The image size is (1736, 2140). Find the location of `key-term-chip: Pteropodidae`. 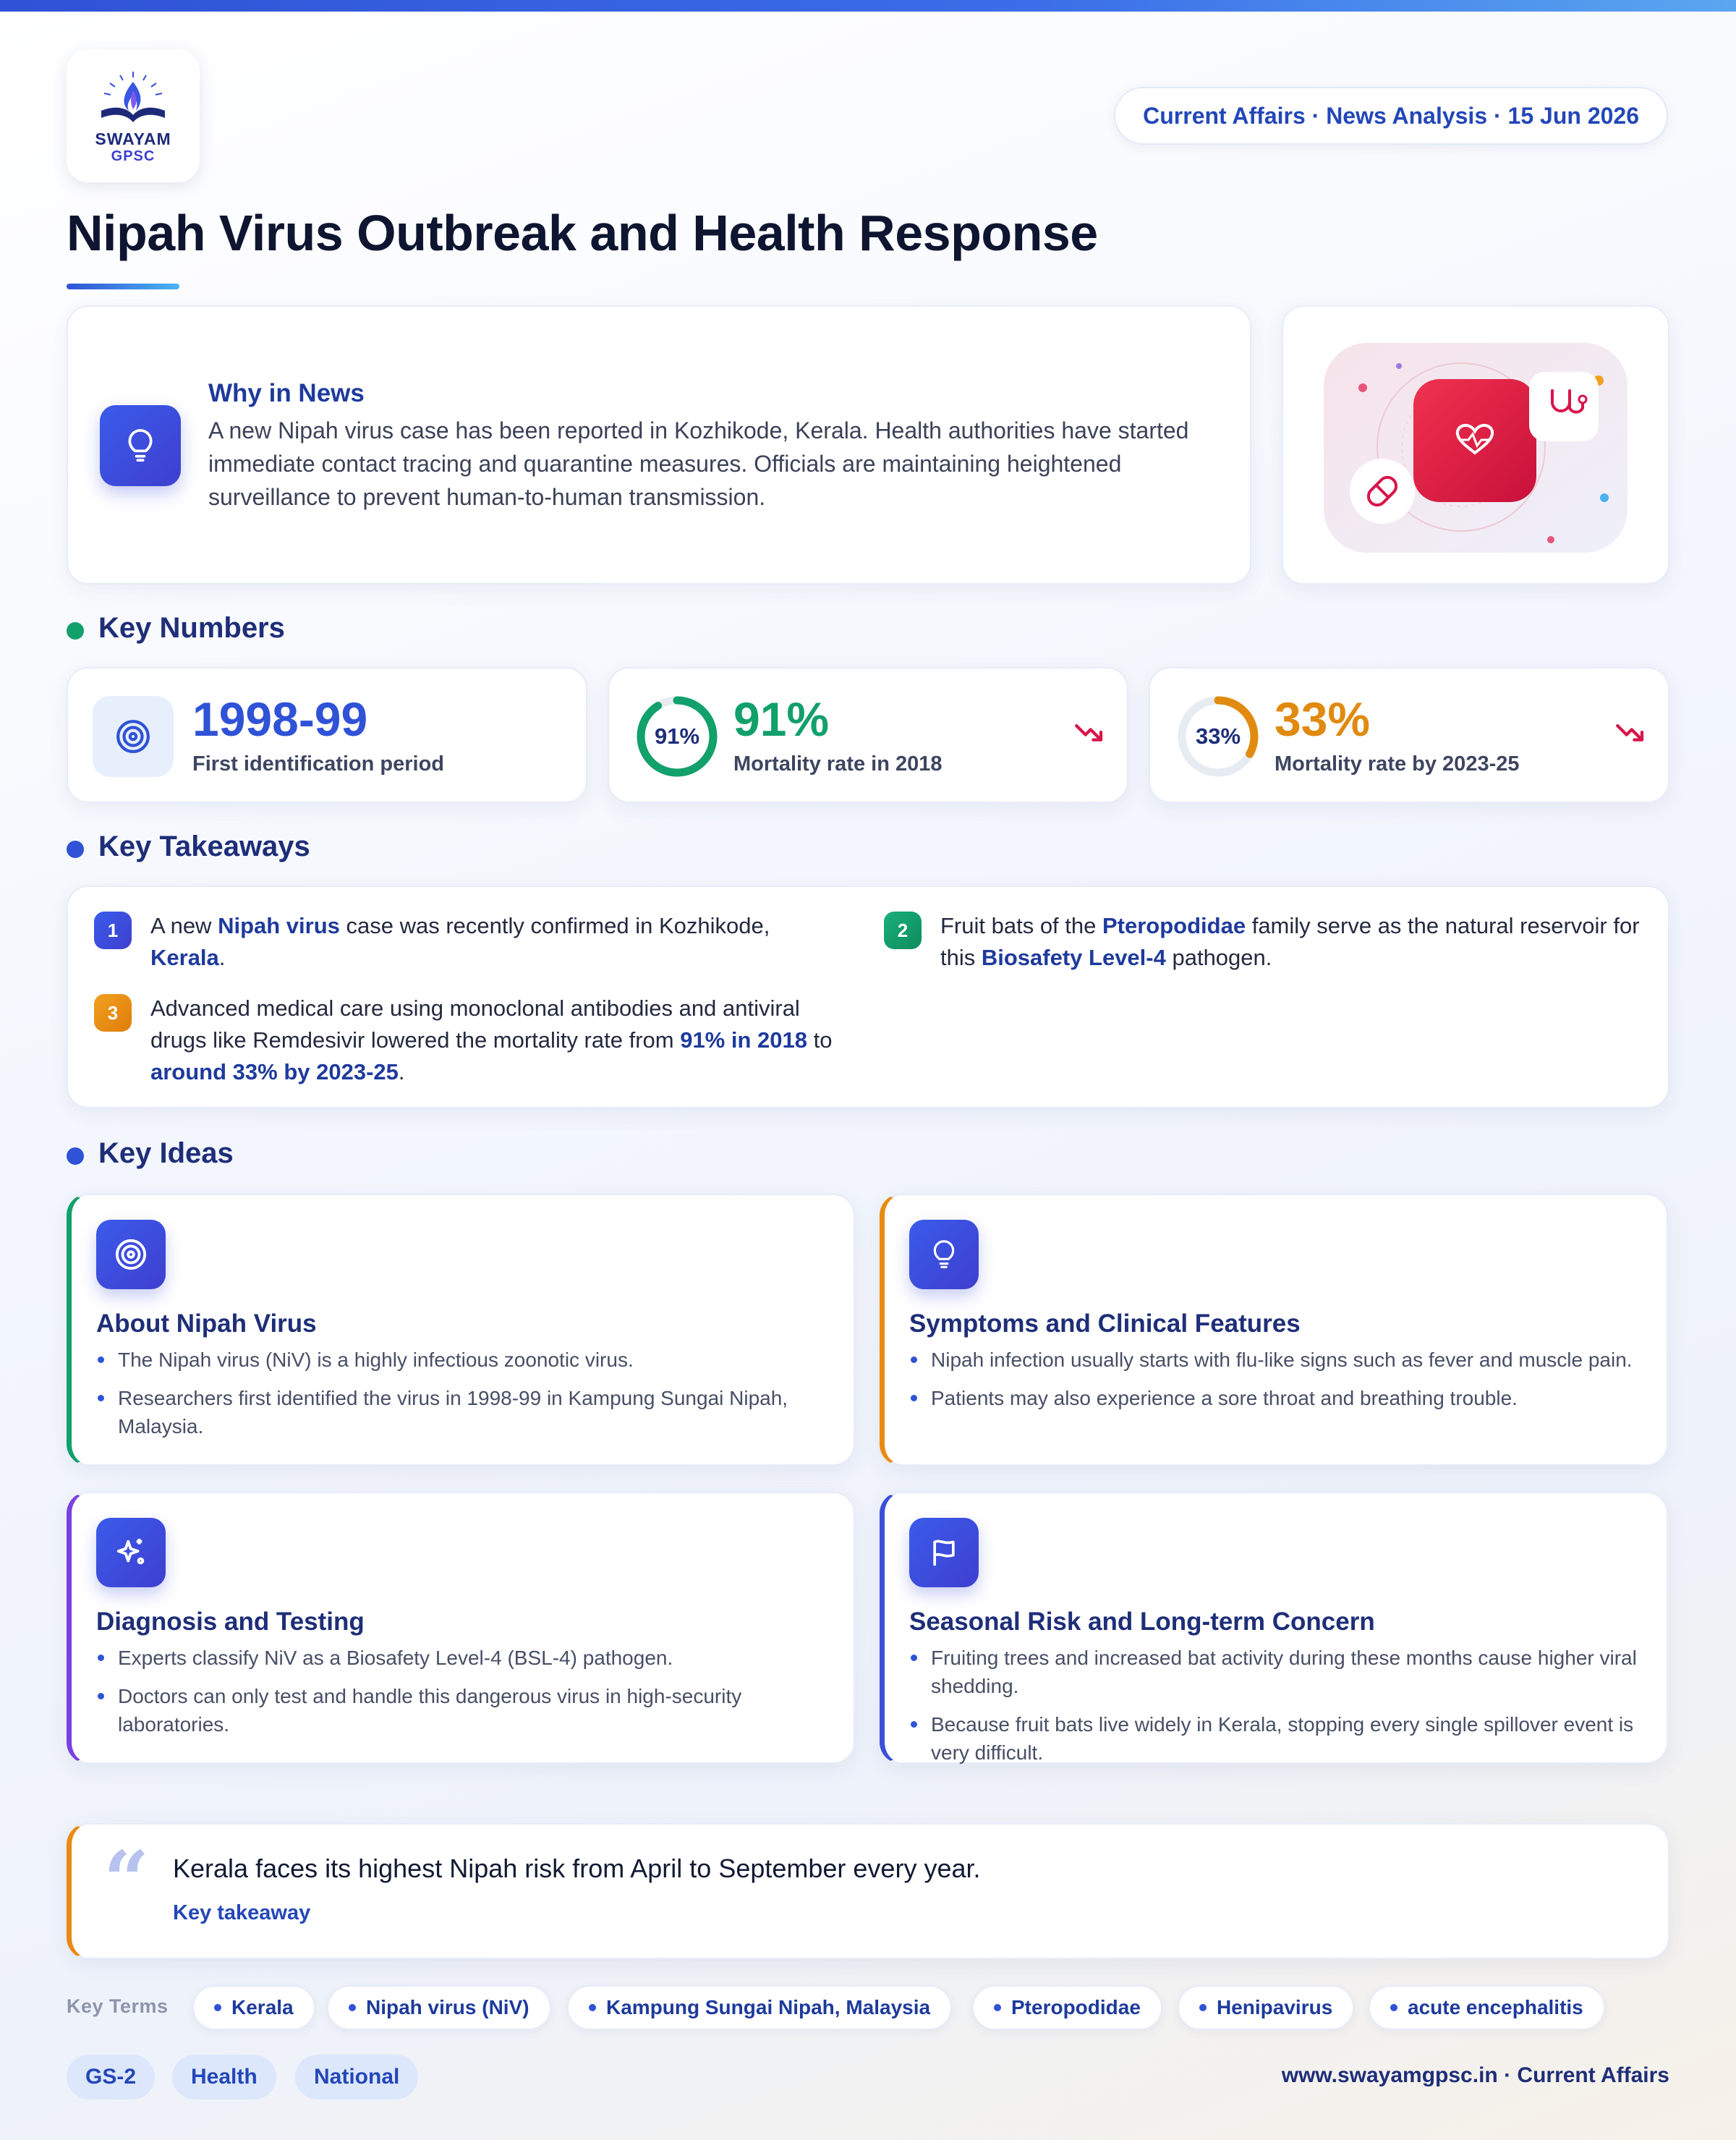

key-term-chip: Pteropodidae is located at coordinates (1067, 2007).